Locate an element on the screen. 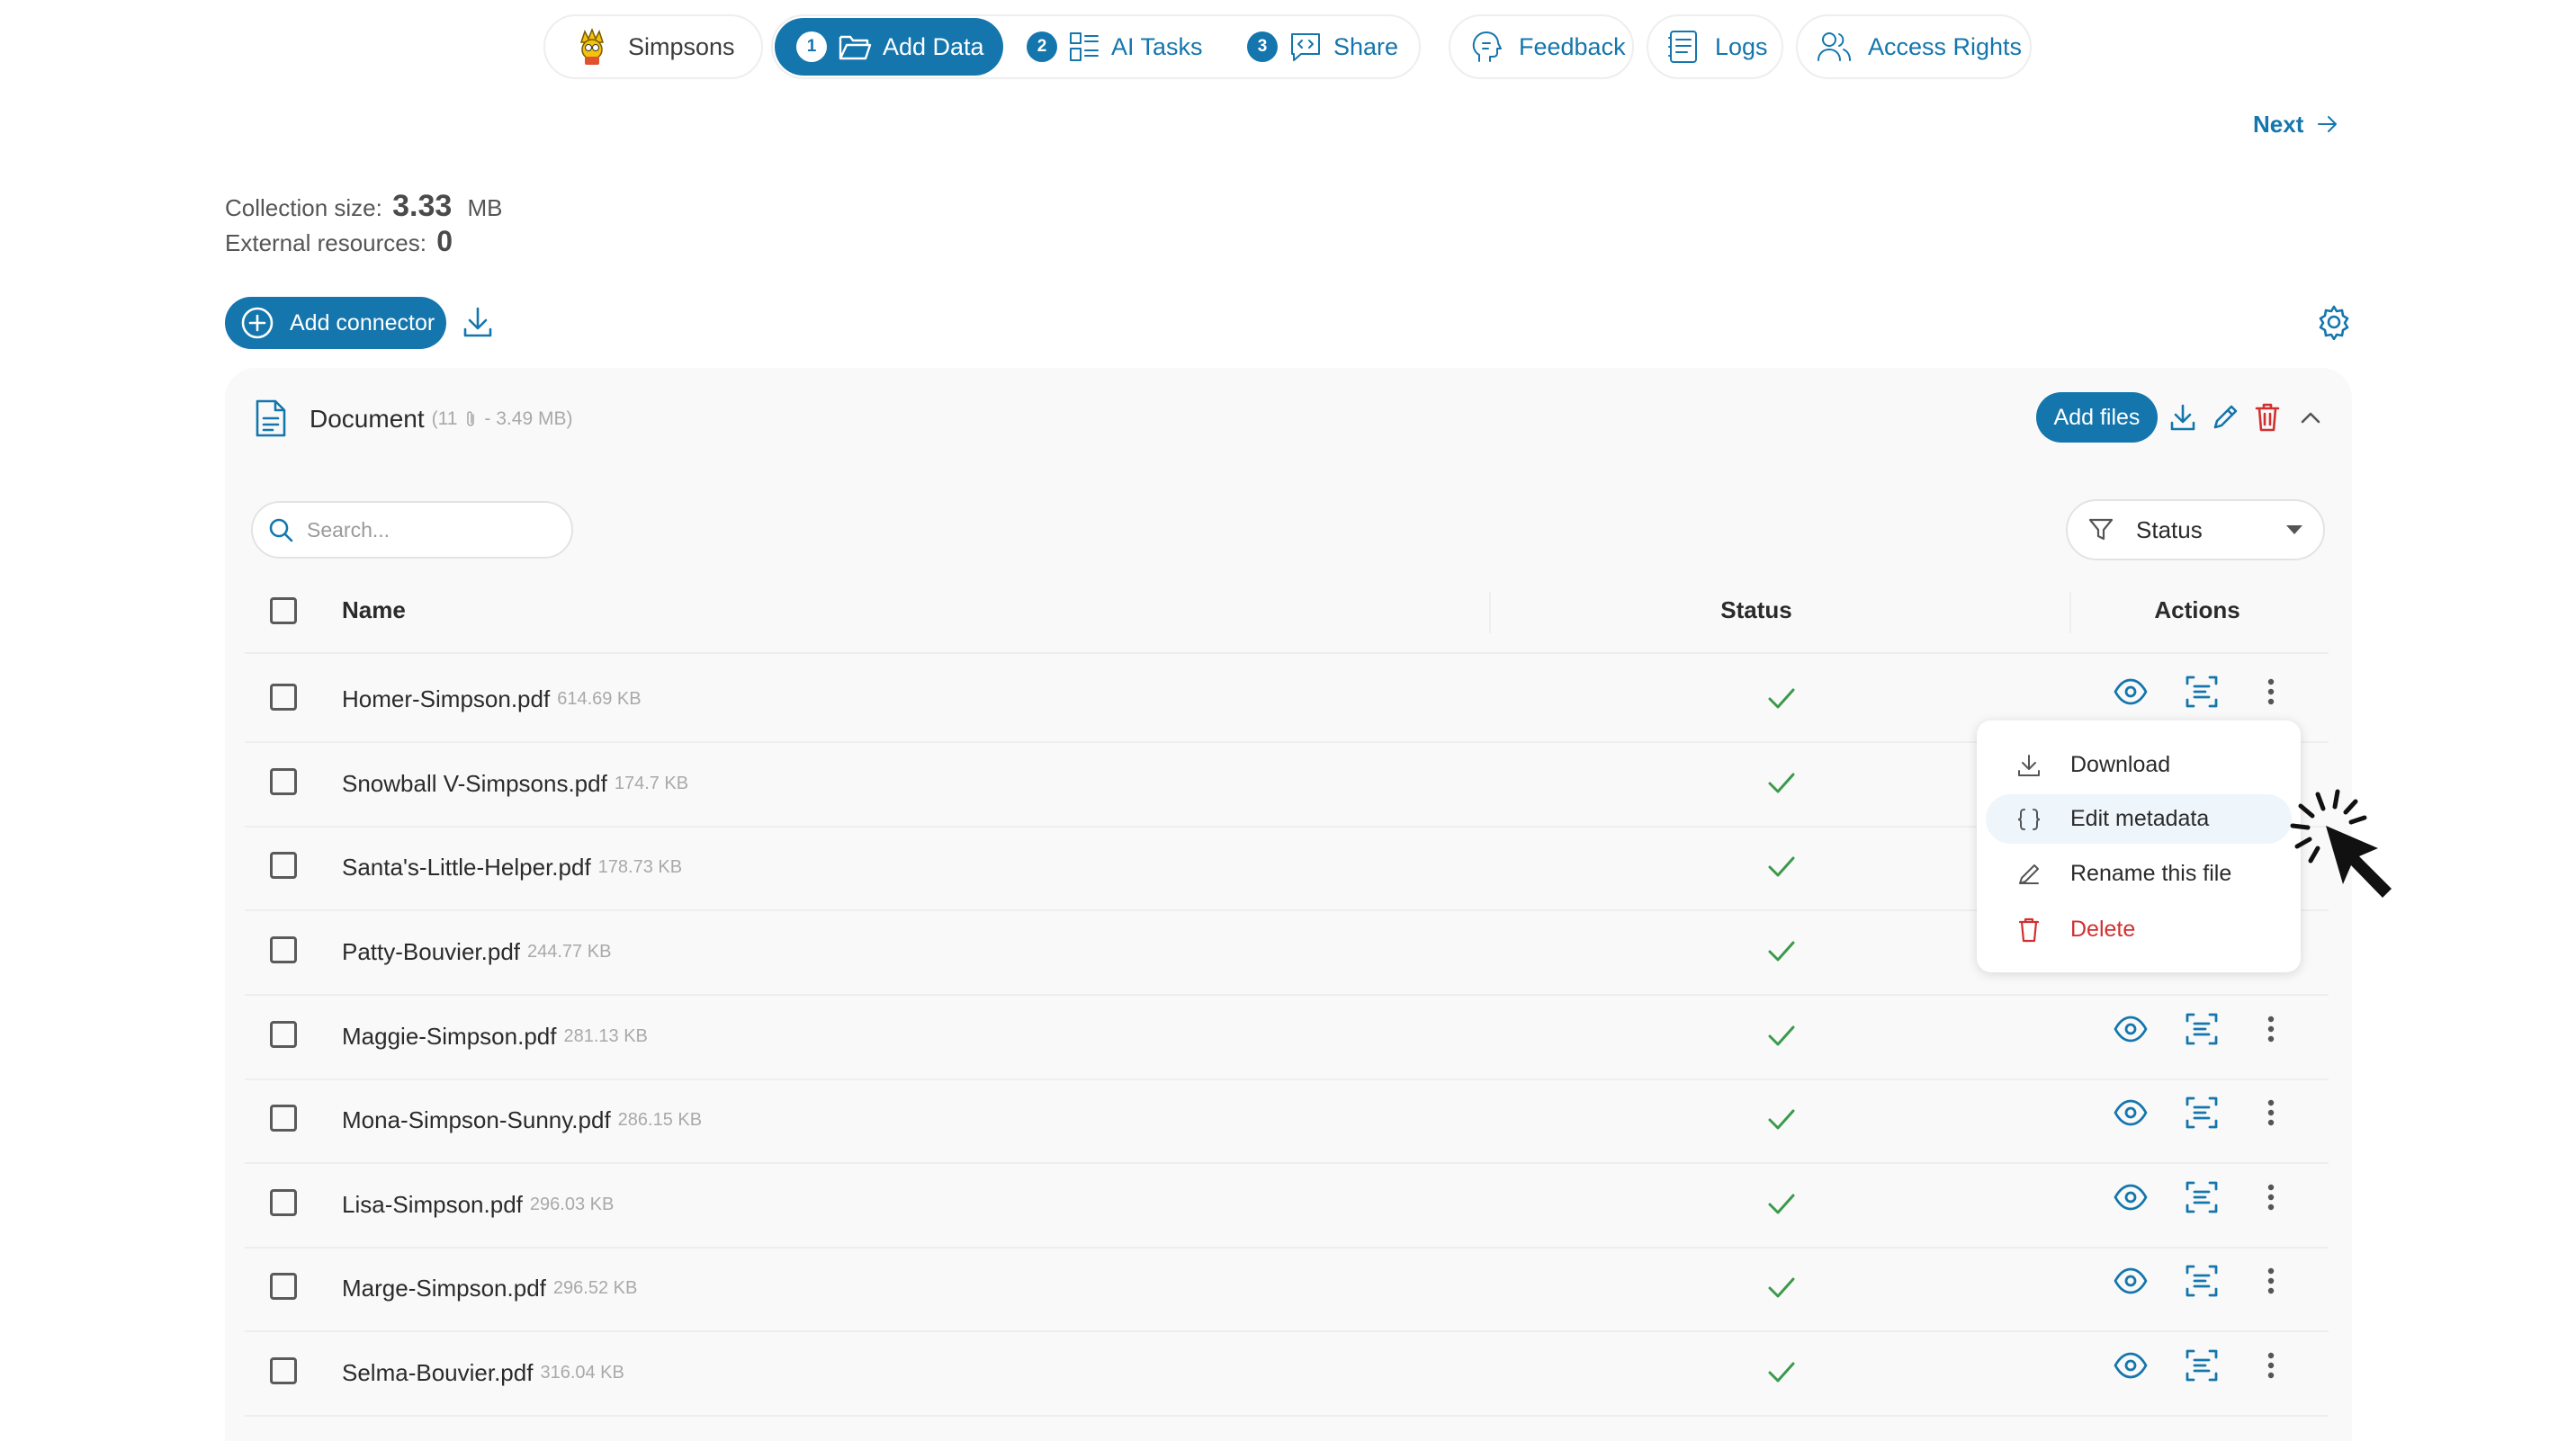  step-share: 3 Share is located at coordinates (1323, 46).